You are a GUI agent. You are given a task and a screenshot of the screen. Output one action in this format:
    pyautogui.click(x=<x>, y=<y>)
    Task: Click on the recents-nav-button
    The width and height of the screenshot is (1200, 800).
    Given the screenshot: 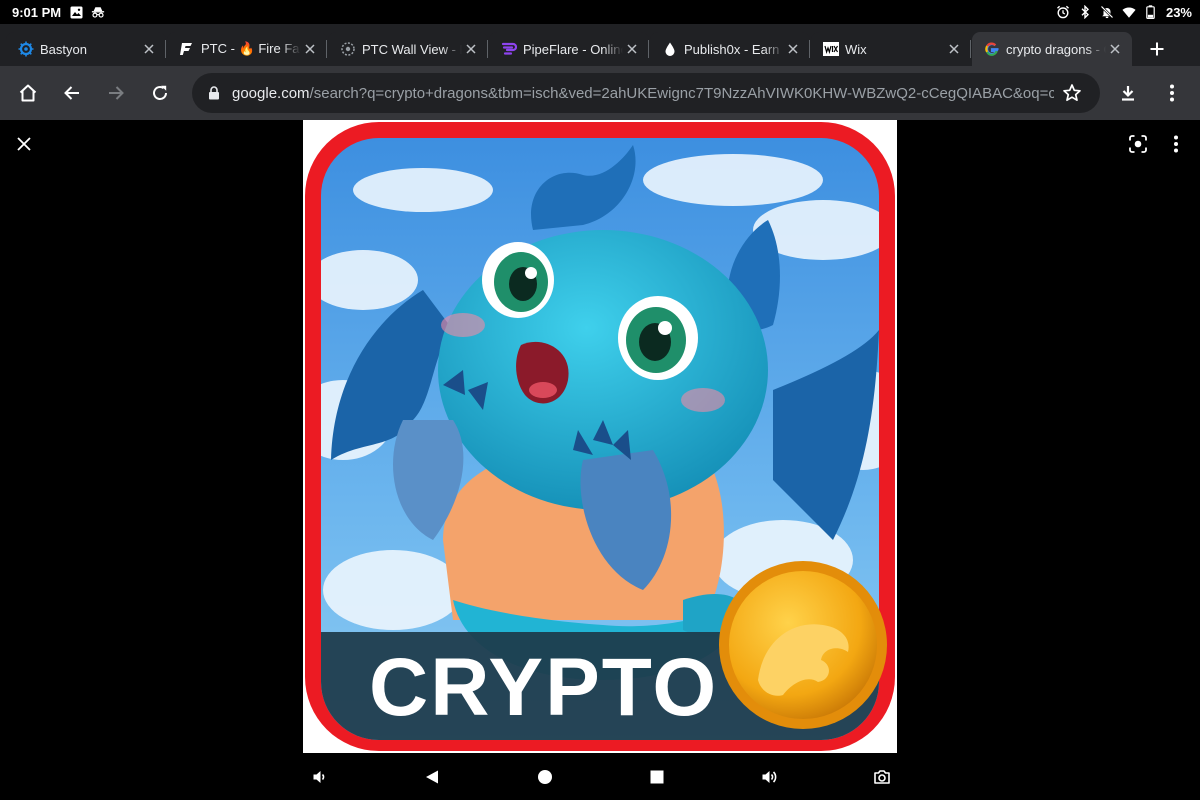 What is the action you would take?
    pyautogui.click(x=657, y=777)
    